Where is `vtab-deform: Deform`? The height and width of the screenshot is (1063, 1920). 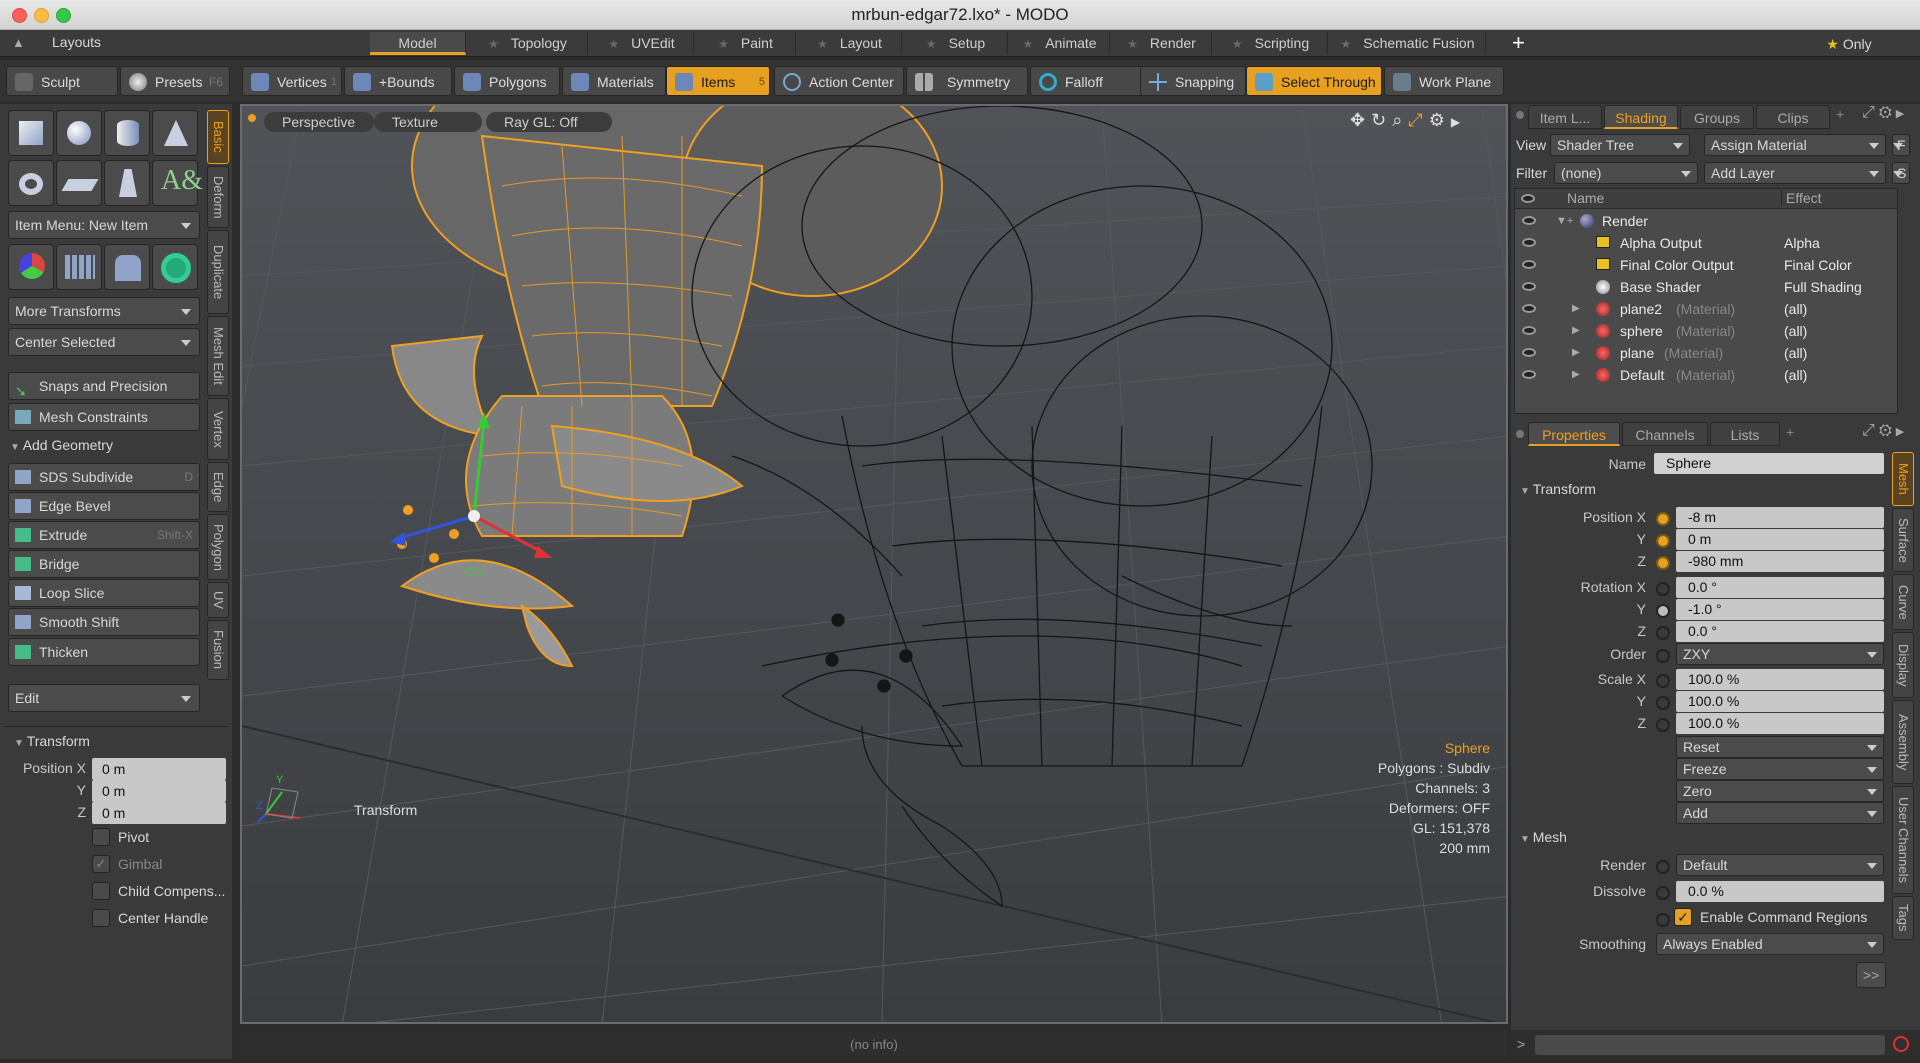
vtab-deform: Deform is located at coordinates (218, 197).